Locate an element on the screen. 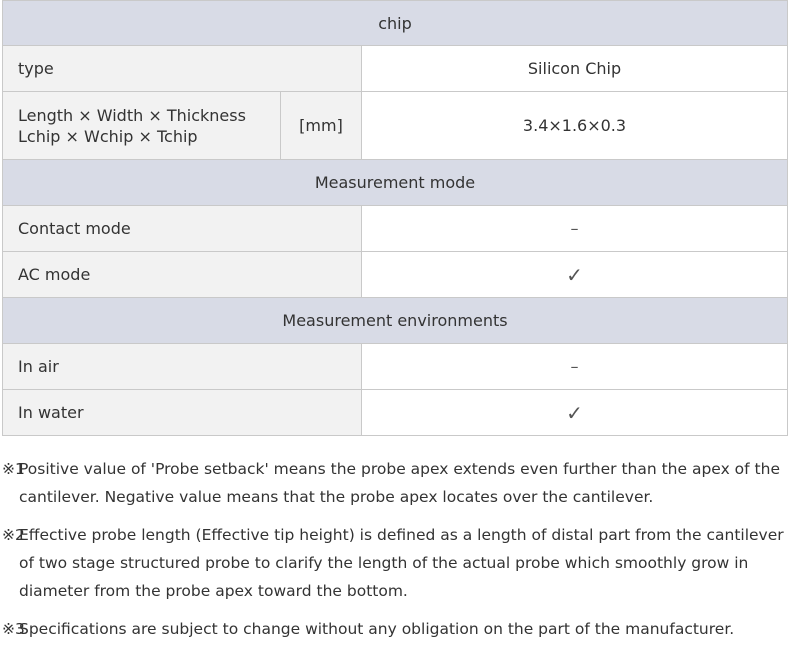  row-label-contact-mode: Contact mode is located at coordinates (182, 228).